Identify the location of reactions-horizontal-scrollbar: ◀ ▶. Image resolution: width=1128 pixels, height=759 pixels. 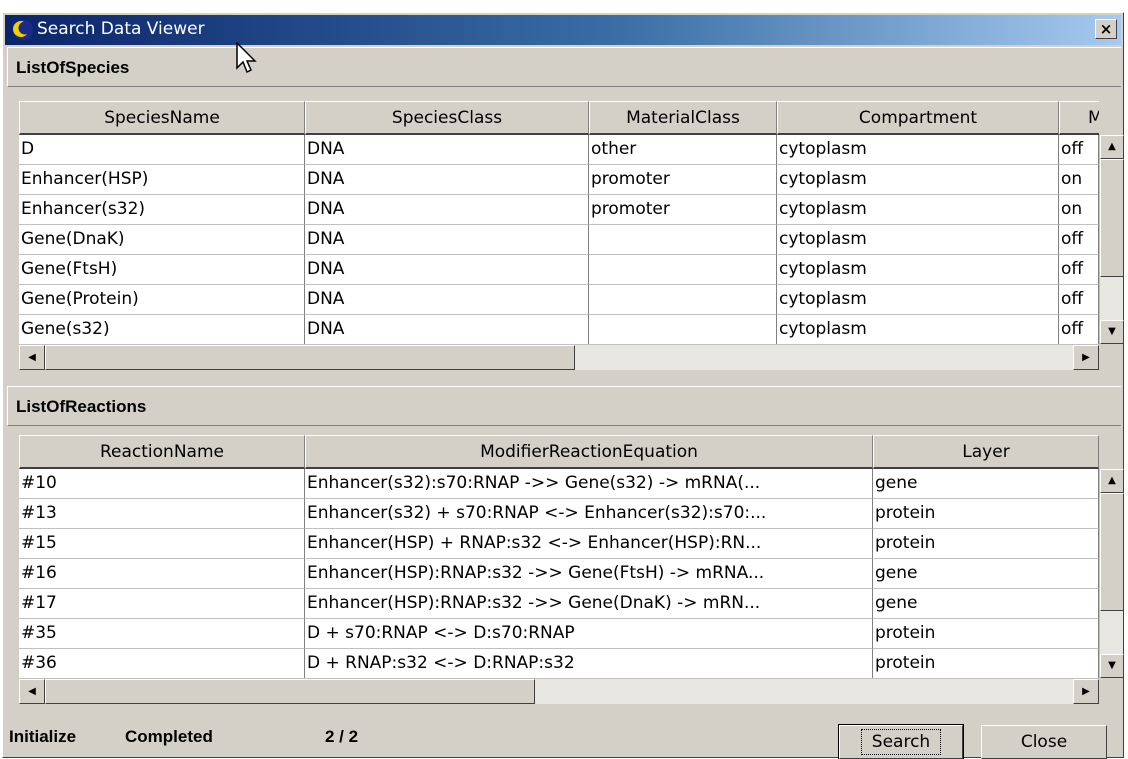
(559, 691).